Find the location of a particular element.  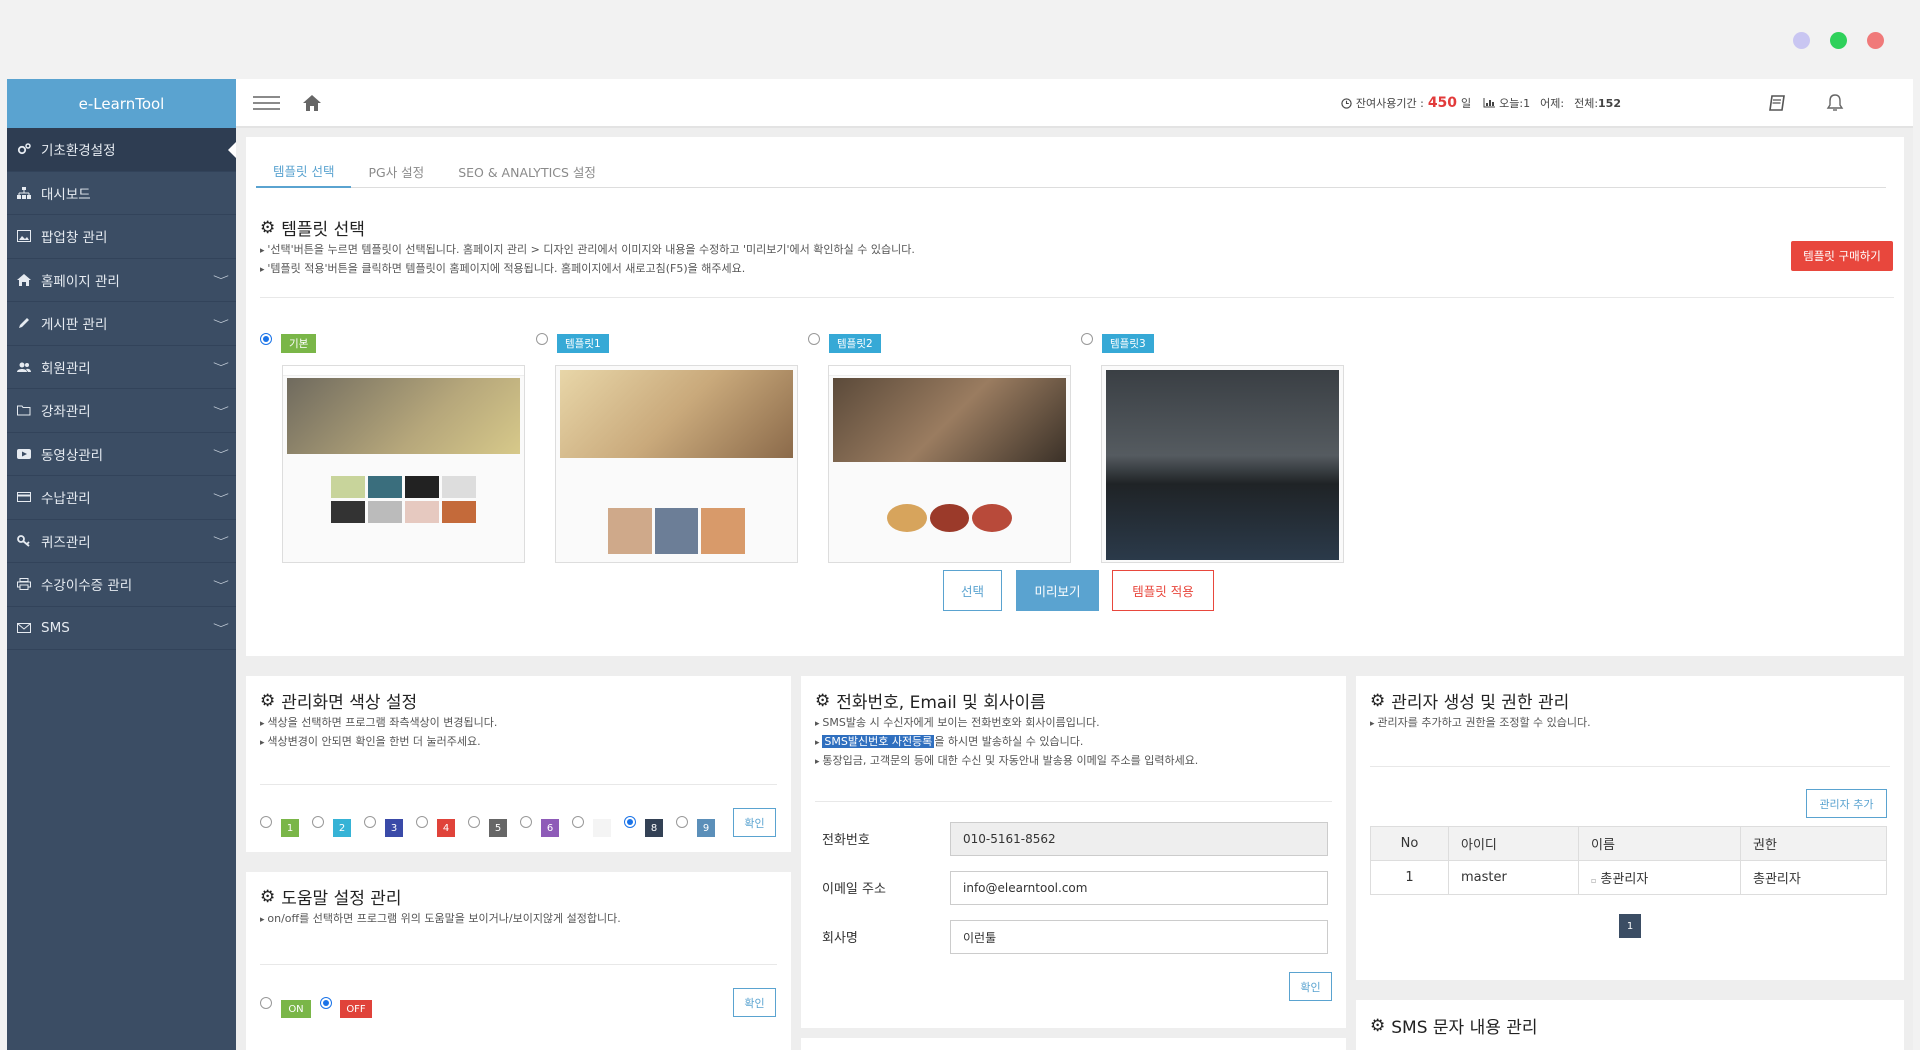

template-preview-button: 미리보기 is located at coordinates (1057, 590).